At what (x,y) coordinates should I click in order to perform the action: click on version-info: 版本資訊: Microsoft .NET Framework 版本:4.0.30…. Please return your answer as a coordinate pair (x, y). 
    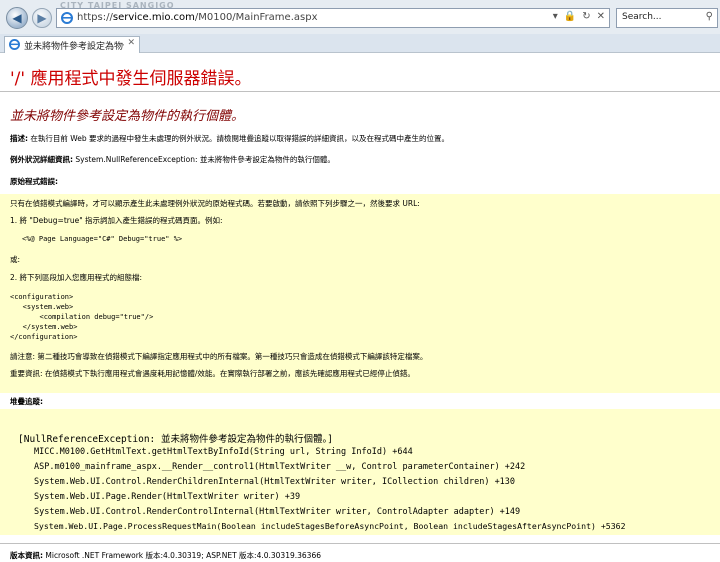
    Looking at the image, I should click on (165, 555).